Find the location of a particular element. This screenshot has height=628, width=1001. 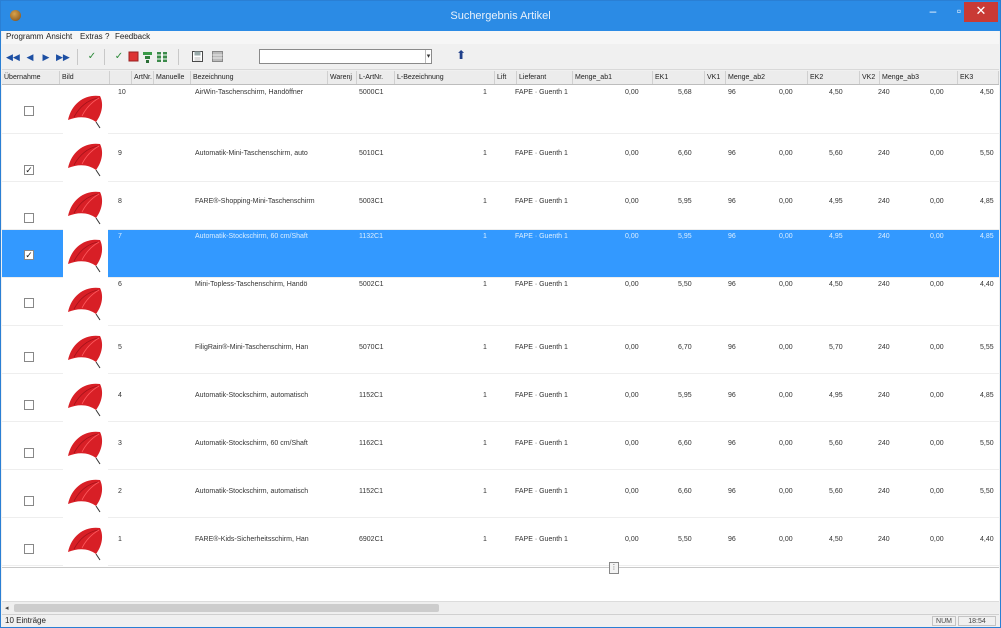

save-icon is located at coordinates (197, 57).